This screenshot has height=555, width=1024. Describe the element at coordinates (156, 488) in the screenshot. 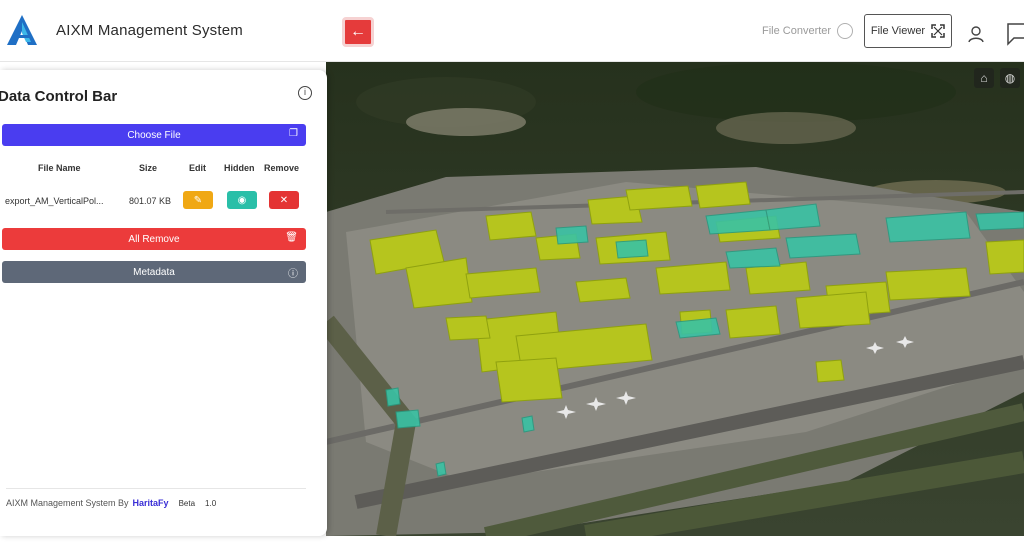

I see `footer-divider` at that location.